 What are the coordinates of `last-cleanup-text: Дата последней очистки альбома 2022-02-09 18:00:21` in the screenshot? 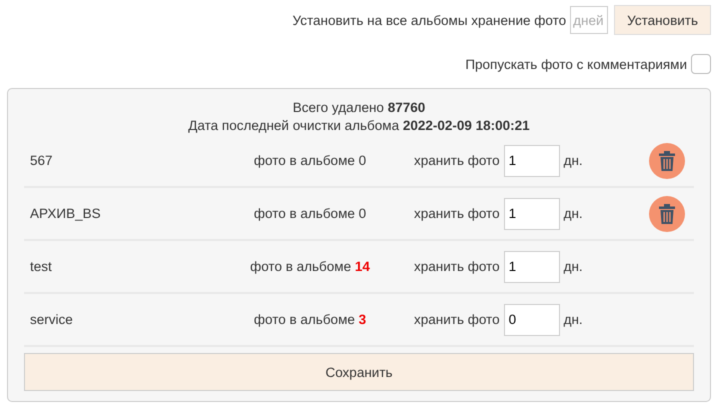 It's located at (359, 126).